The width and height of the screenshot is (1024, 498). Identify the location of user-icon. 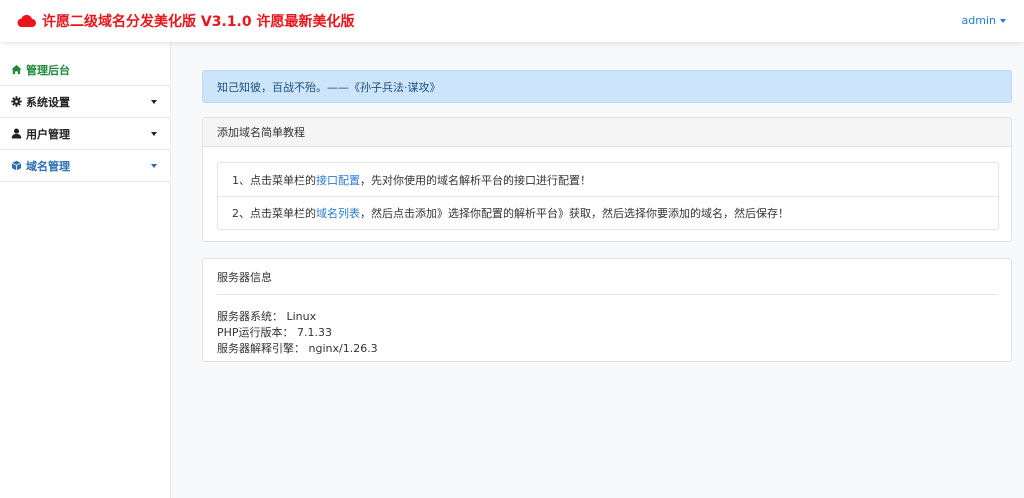
(16, 133).